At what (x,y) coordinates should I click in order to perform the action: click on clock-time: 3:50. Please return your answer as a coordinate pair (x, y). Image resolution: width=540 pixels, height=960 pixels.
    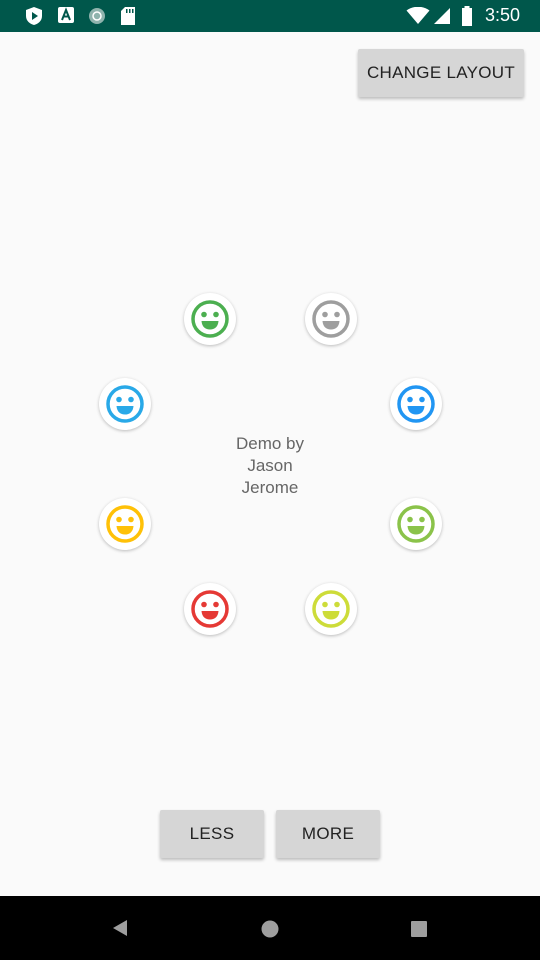
    Looking at the image, I should click on (502, 15).